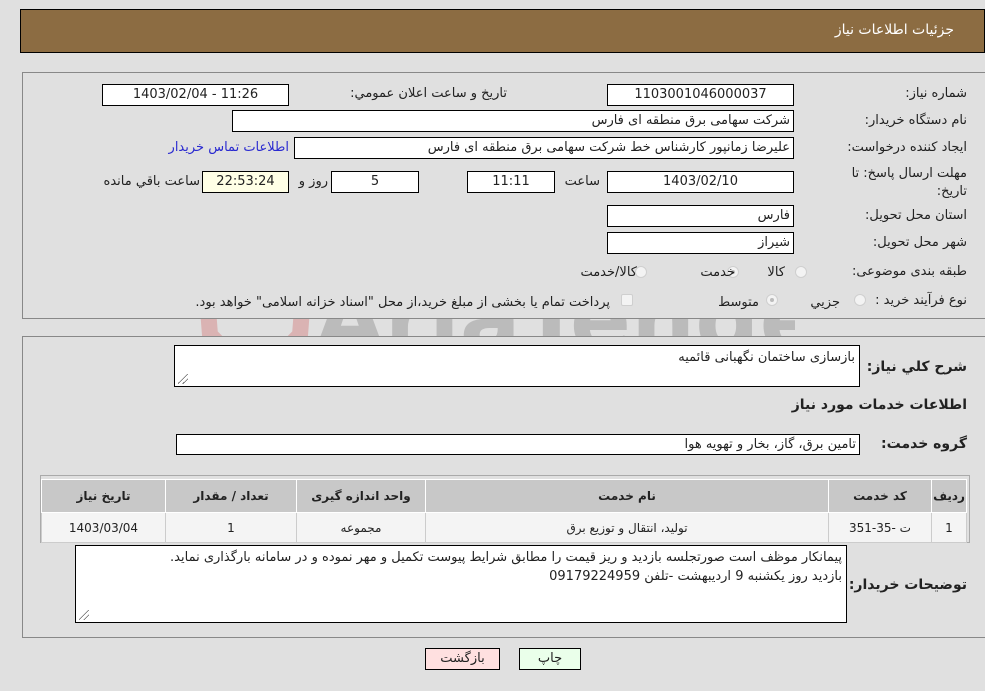  I want to click on col-row-number: ردیف, so click(949, 496).